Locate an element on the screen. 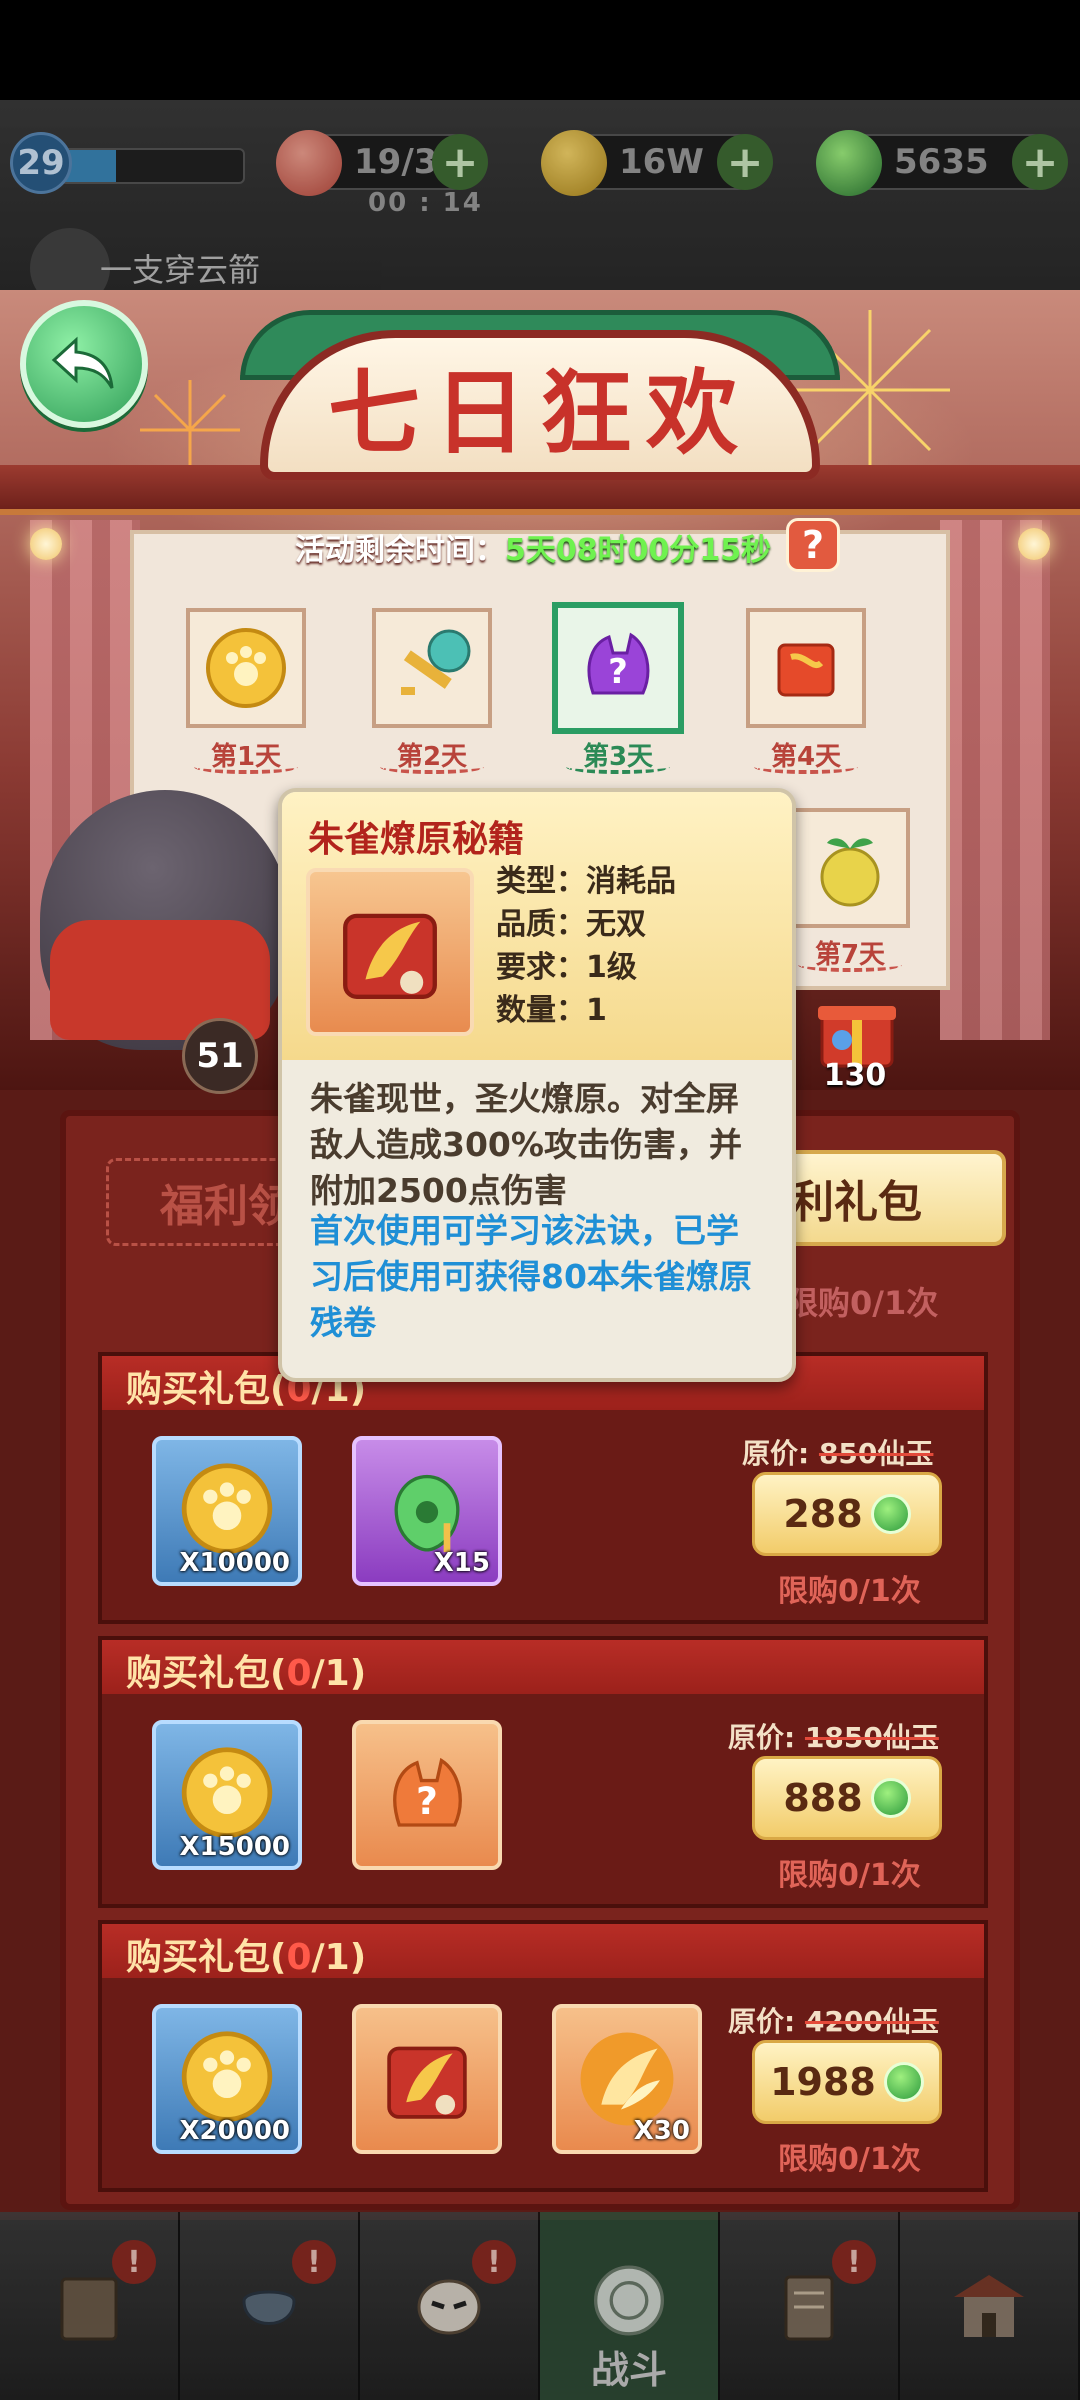  event-countdown: 活动剩余时间： 5天08时00分15秒 is located at coordinates (533, 547).